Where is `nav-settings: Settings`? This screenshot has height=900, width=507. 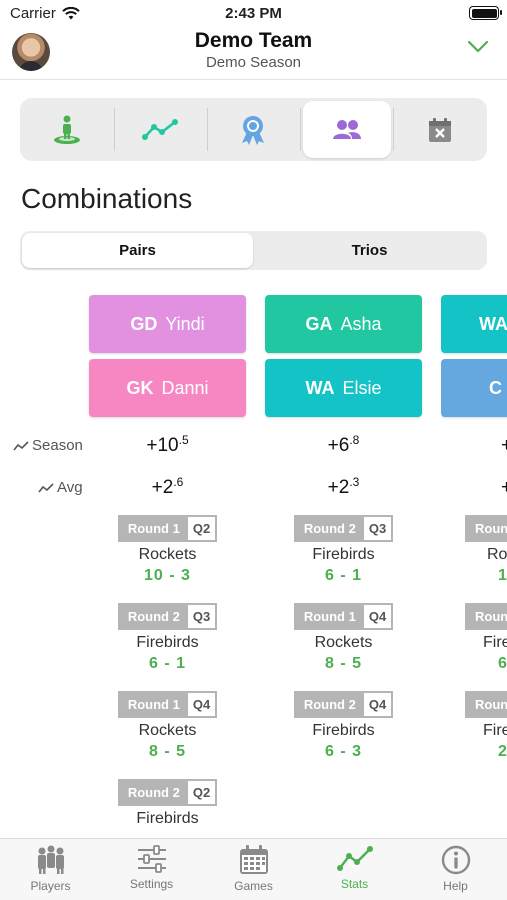 nav-settings: Settings is located at coordinates (151, 869).